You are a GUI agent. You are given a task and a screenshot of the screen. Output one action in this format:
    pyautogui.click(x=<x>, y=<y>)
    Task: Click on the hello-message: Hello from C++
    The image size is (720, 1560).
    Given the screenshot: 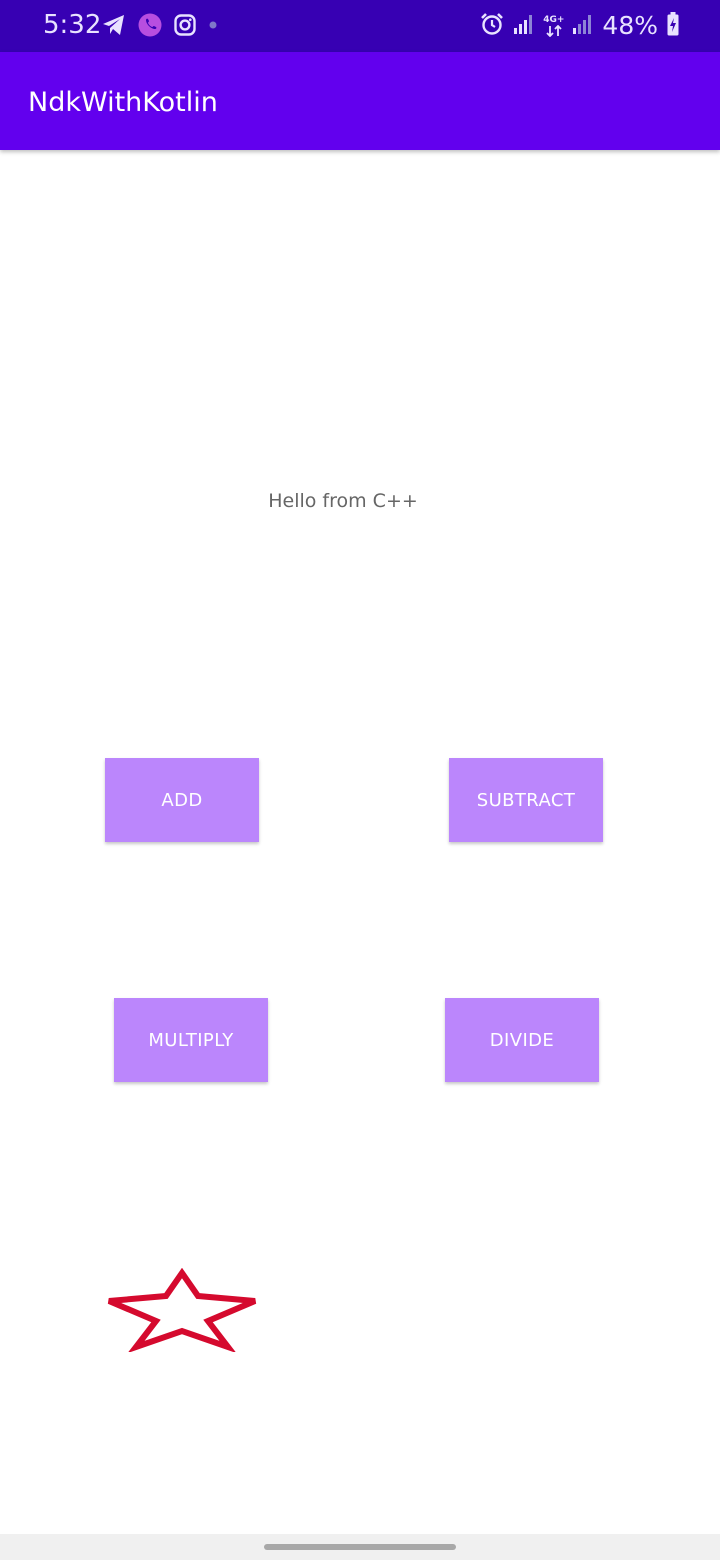 What is the action you would take?
    pyautogui.click(x=343, y=501)
    